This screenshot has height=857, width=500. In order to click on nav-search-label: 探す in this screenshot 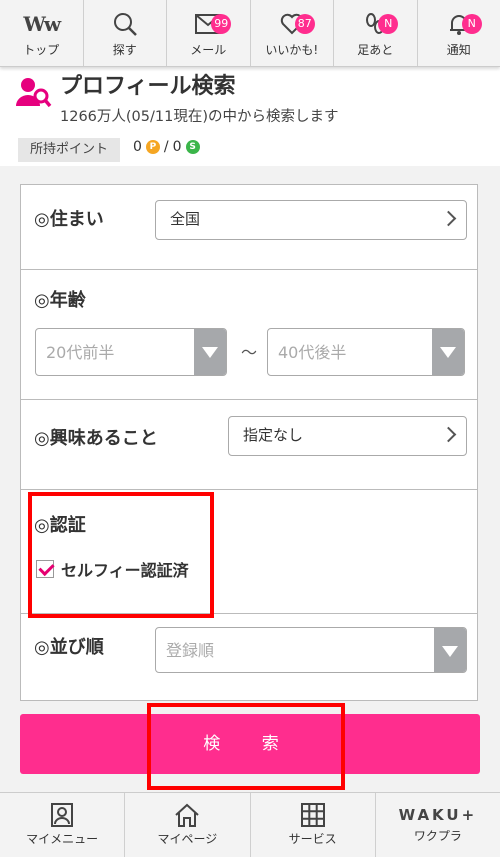, I will do `click(125, 49)`.